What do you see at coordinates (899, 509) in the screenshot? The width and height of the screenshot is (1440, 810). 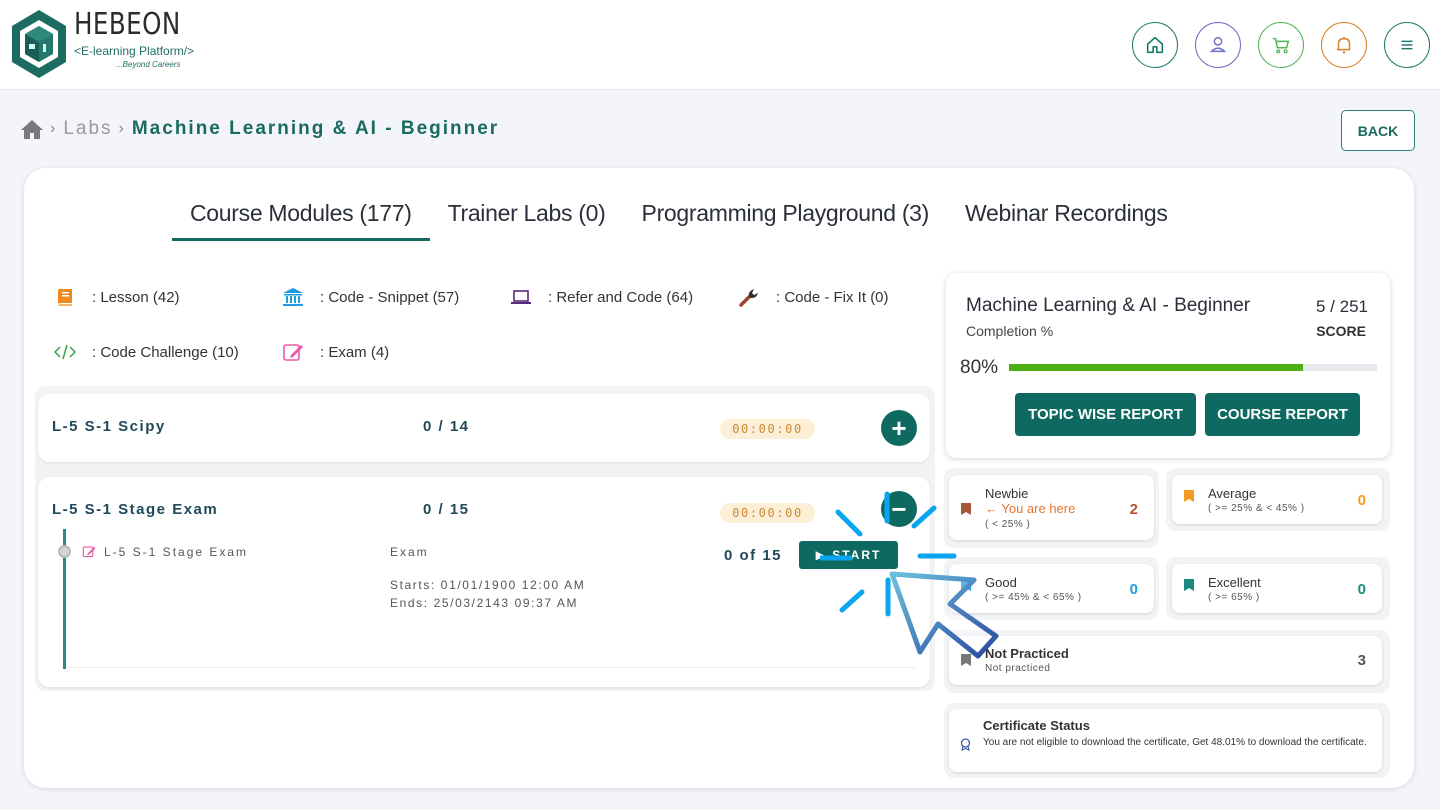 I see `collapse-button: −` at bounding box center [899, 509].